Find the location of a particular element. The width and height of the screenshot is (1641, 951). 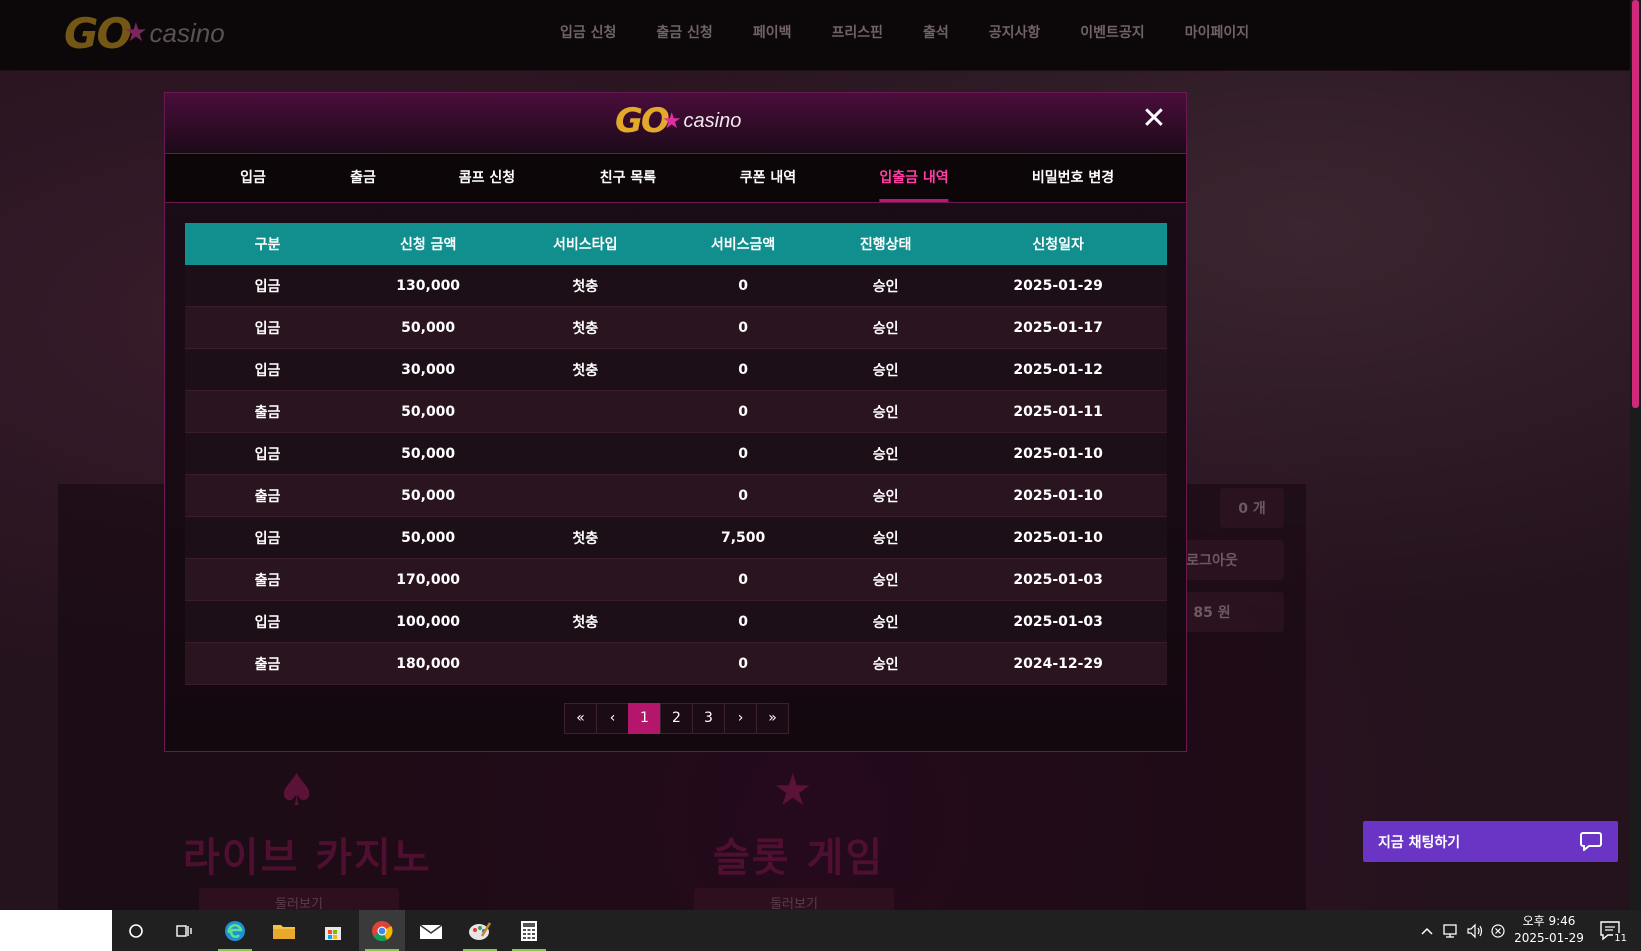

table-row: 출금 170,000 0 승인 2025-01-03 is located at coordinates (676, 579).